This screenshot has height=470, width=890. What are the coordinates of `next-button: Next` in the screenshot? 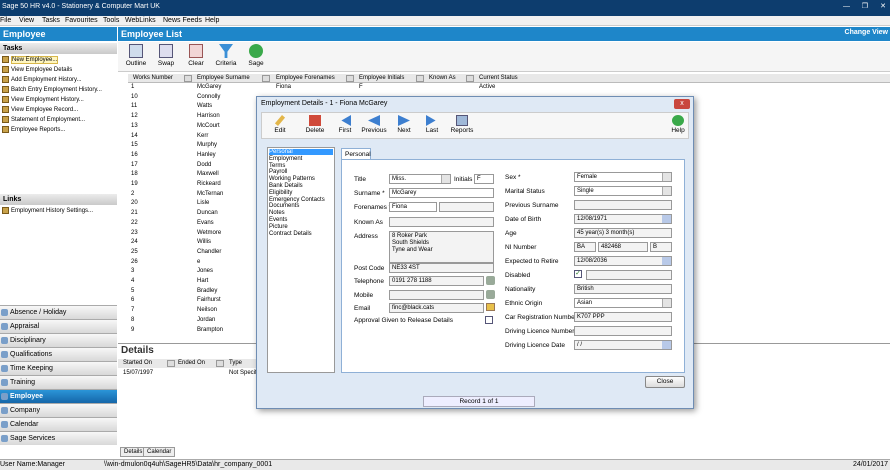 It's located at (404, 124).